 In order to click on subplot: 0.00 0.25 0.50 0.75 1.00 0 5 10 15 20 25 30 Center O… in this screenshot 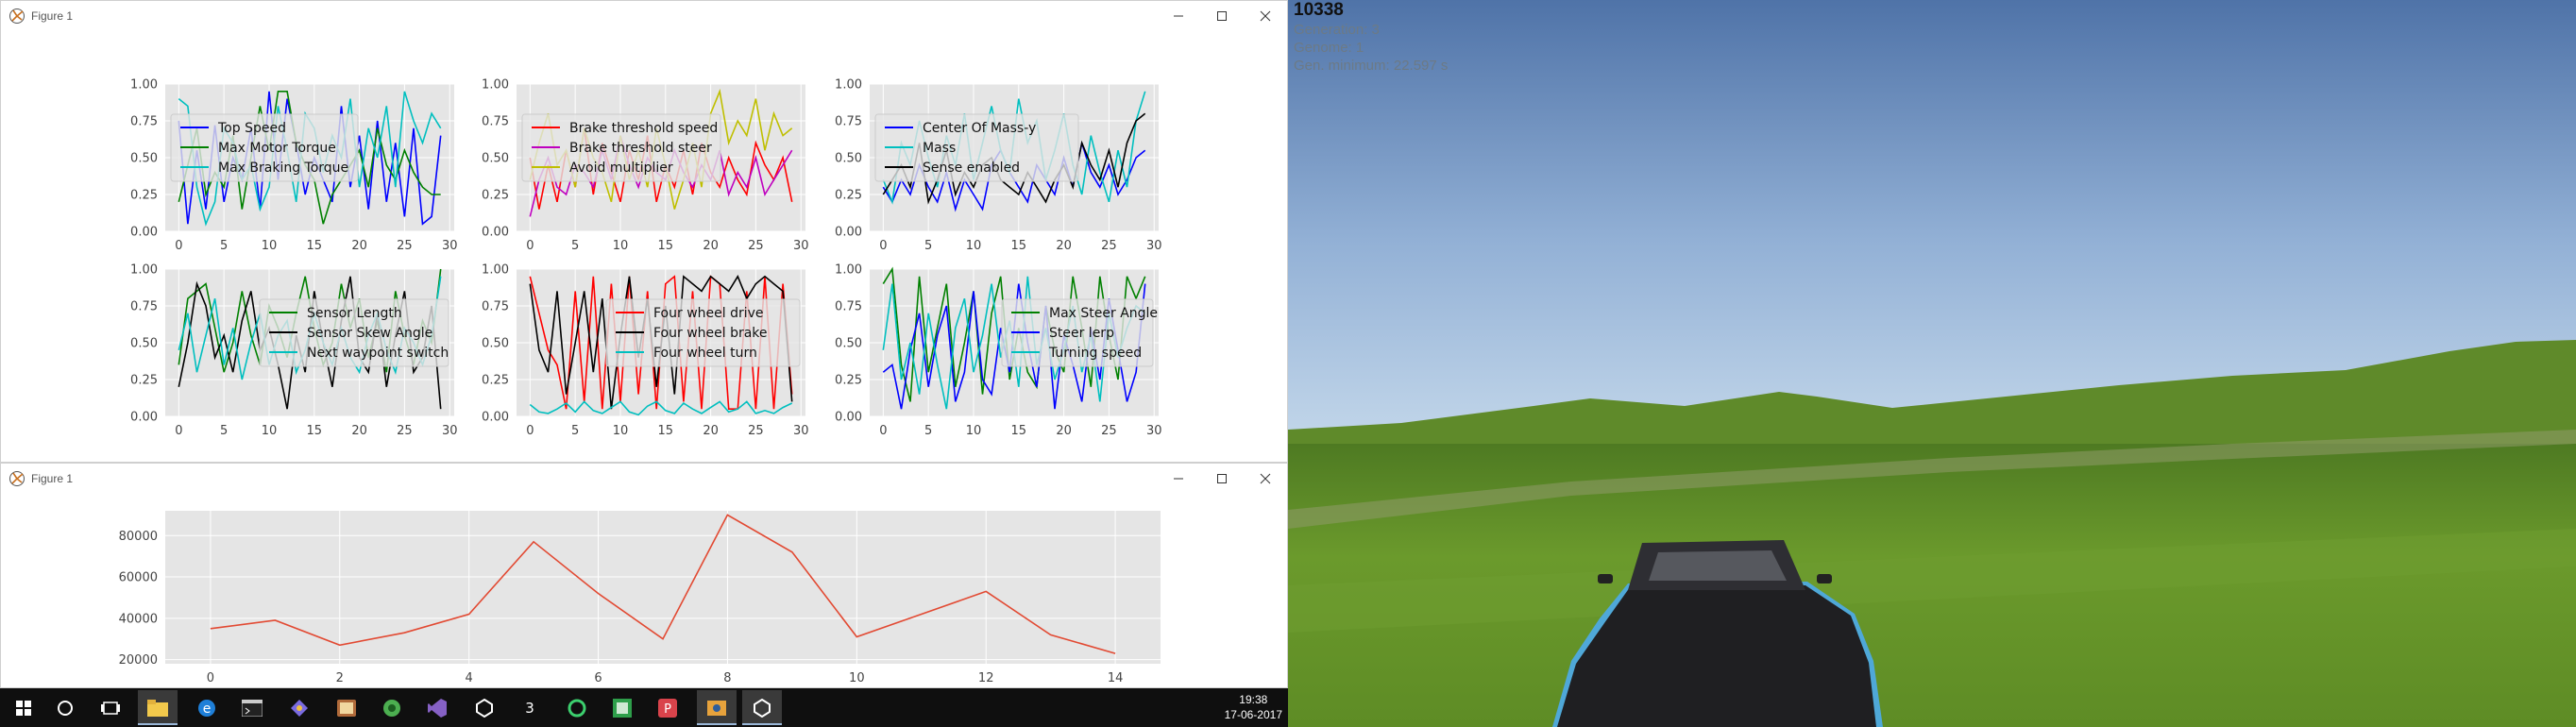, I will do `click(998, 166)`.